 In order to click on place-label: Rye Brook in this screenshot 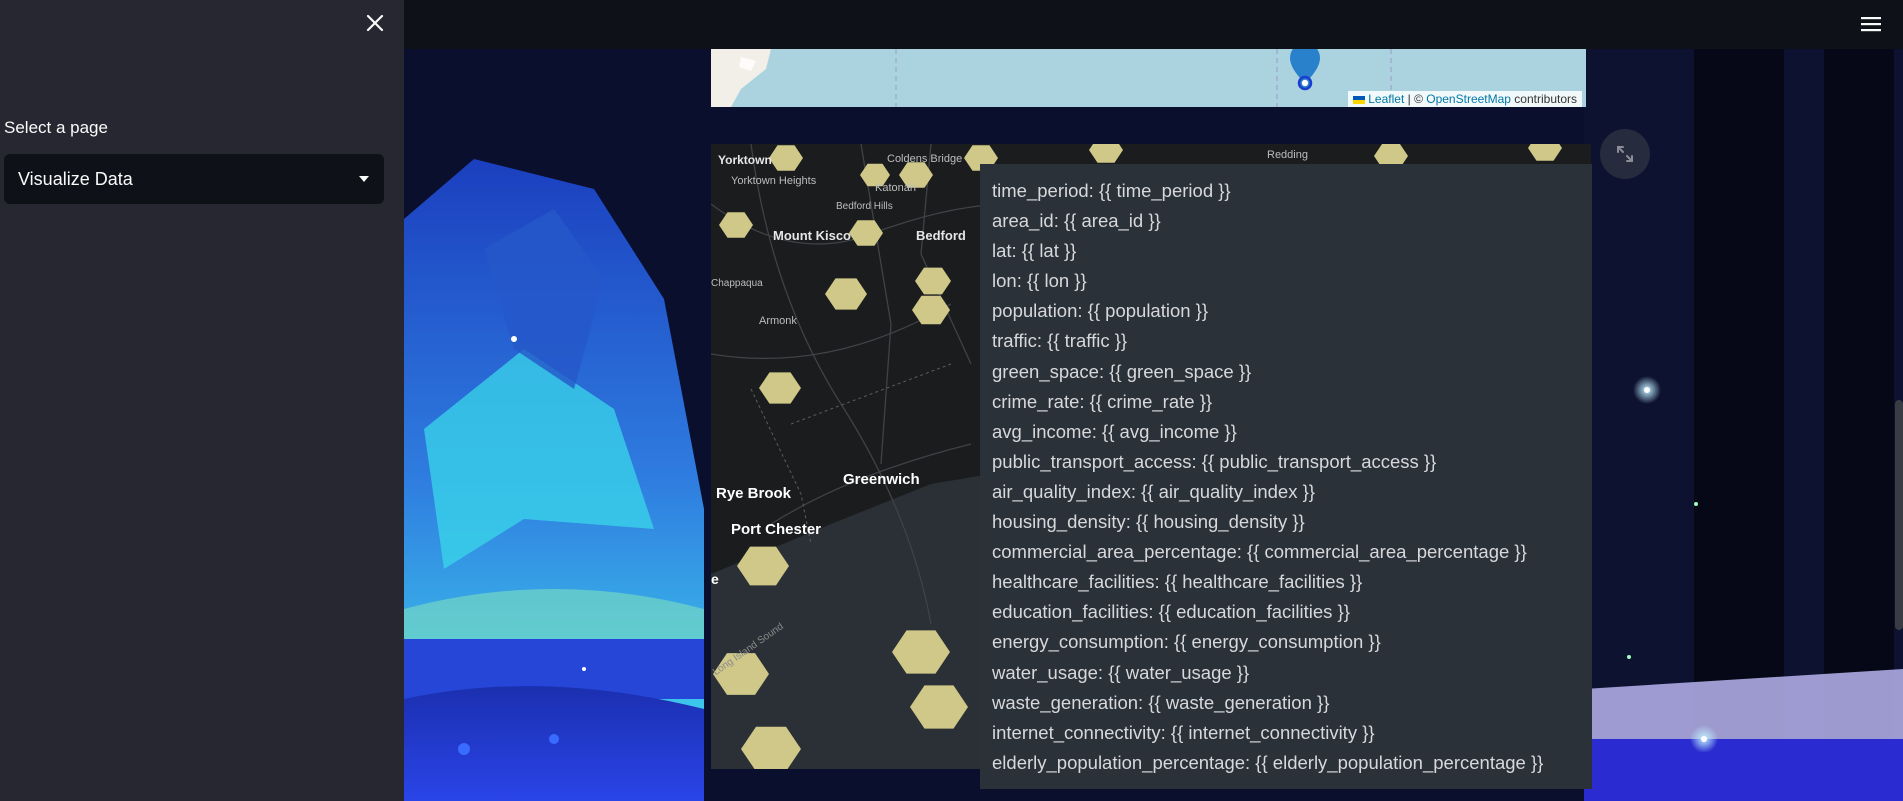, I will do `click(754, 493)`.